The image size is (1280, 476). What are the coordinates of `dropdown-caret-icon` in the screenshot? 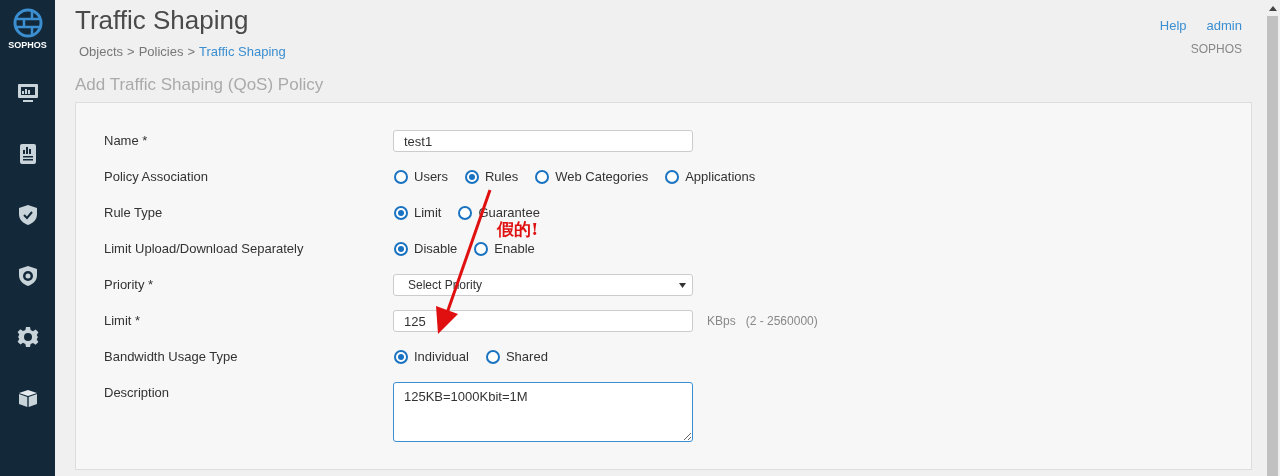 It's located at (682, 285).